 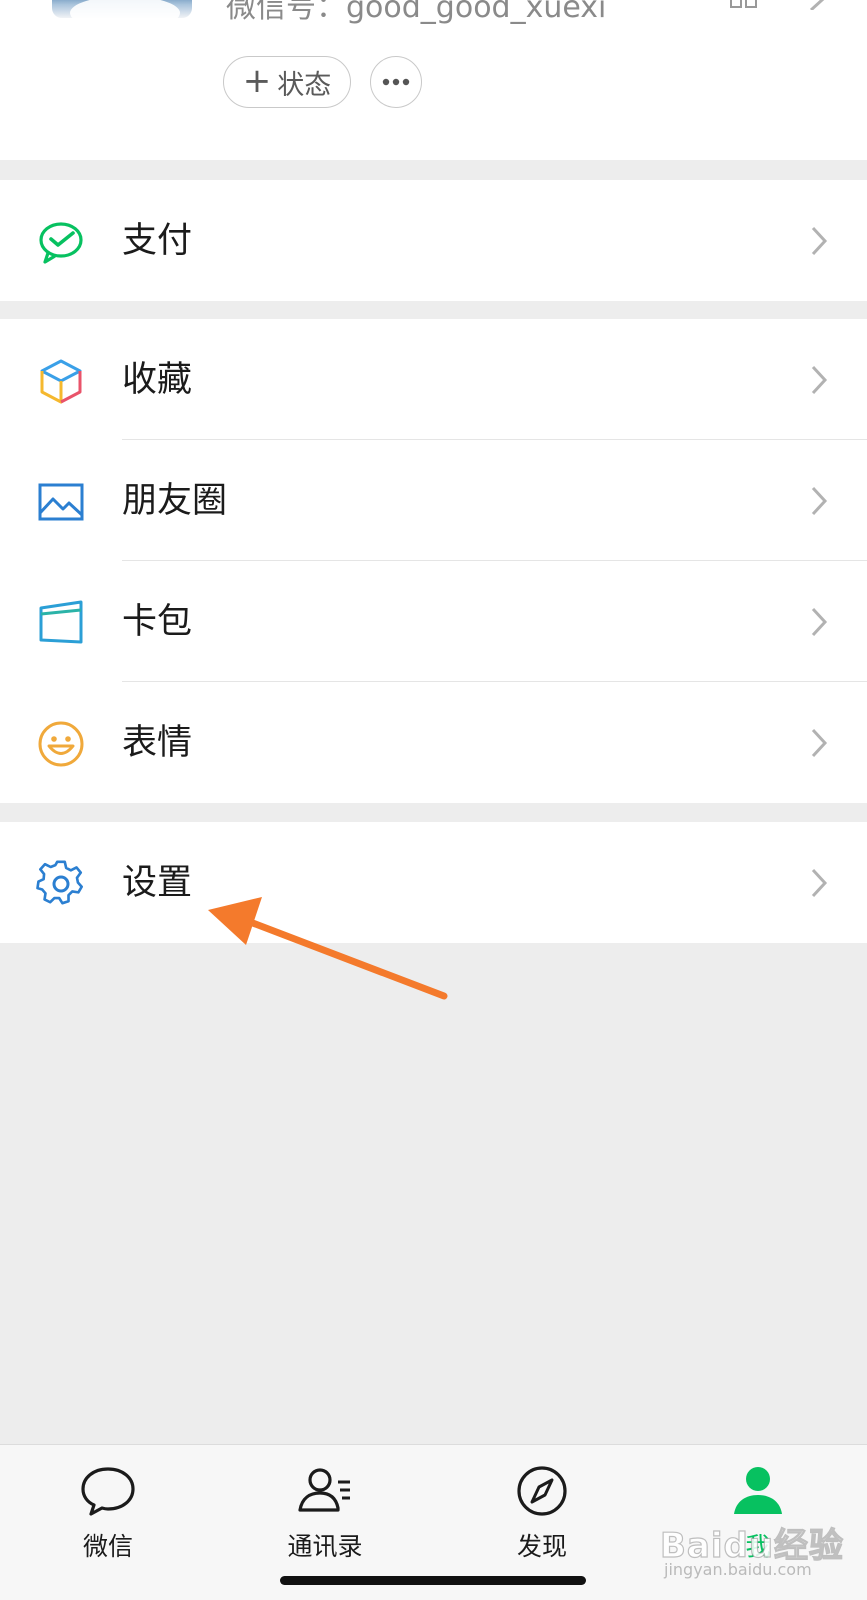 What do you see at coordinates (122, 9) in the screenshot?
I see `avatar` at bounding box center [122, 9].